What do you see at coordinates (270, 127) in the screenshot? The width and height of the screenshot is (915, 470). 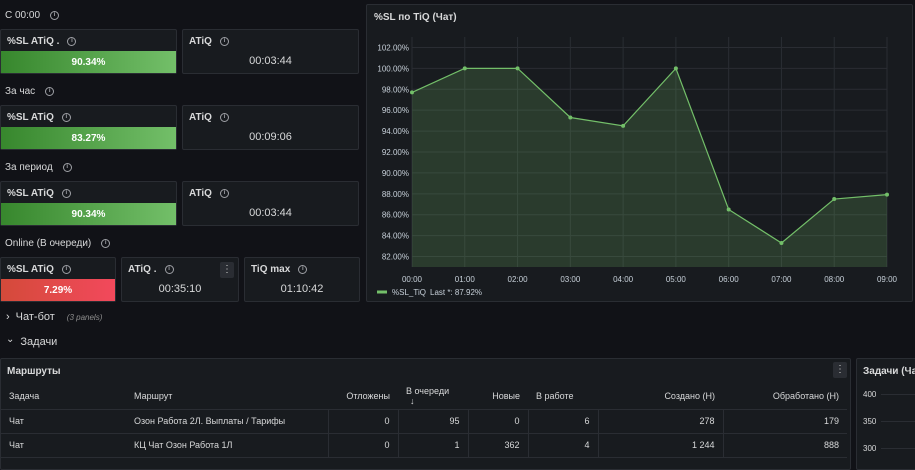 I see `stat-panel-atiq-last-hour: ATiQ i 00:09:06` at bounding box center [270, 127].